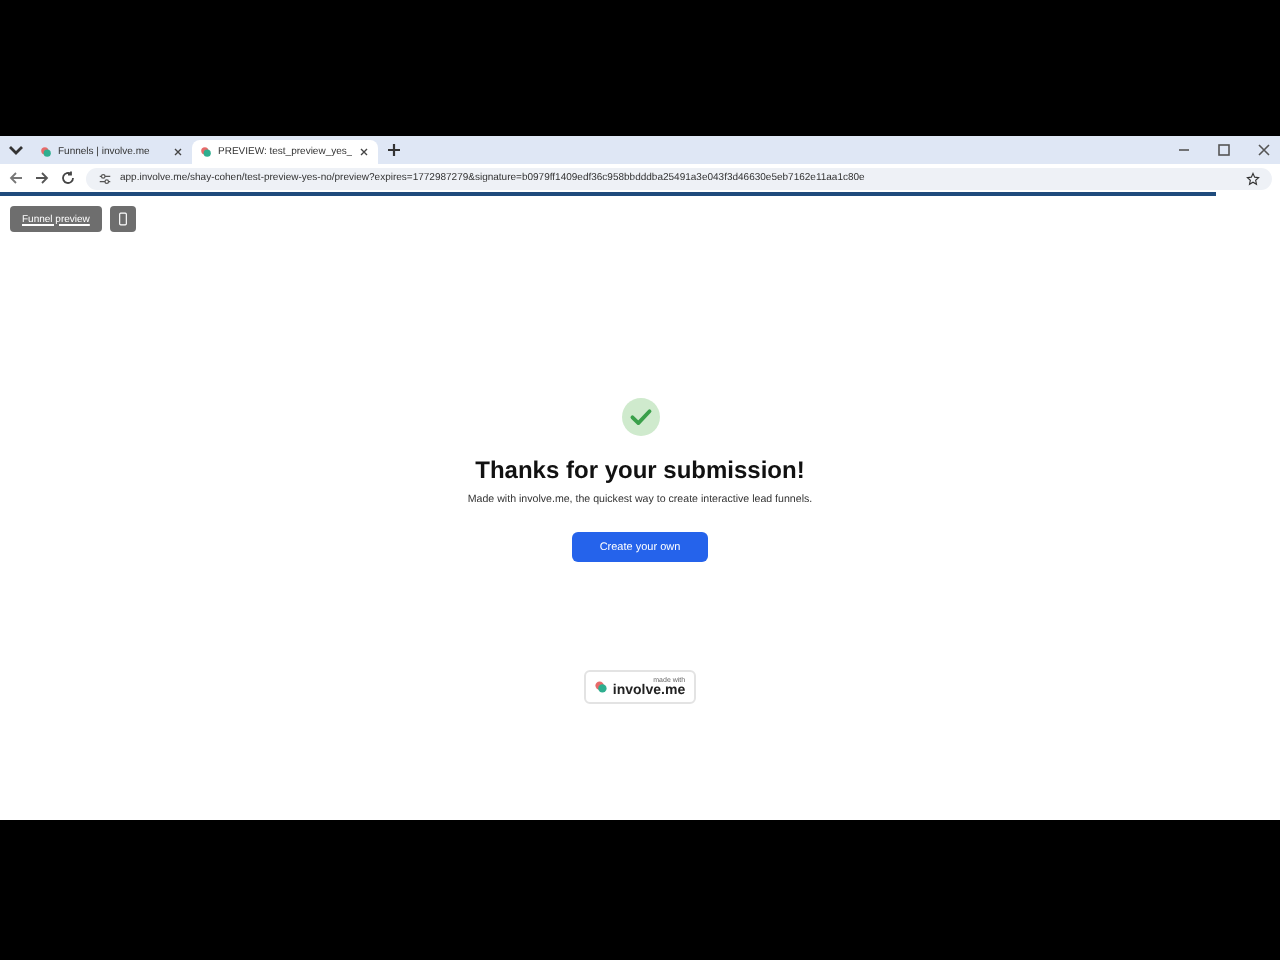 This screenshot has height=960, width=1280. I want to click on logo-icon, so click(601, 687).